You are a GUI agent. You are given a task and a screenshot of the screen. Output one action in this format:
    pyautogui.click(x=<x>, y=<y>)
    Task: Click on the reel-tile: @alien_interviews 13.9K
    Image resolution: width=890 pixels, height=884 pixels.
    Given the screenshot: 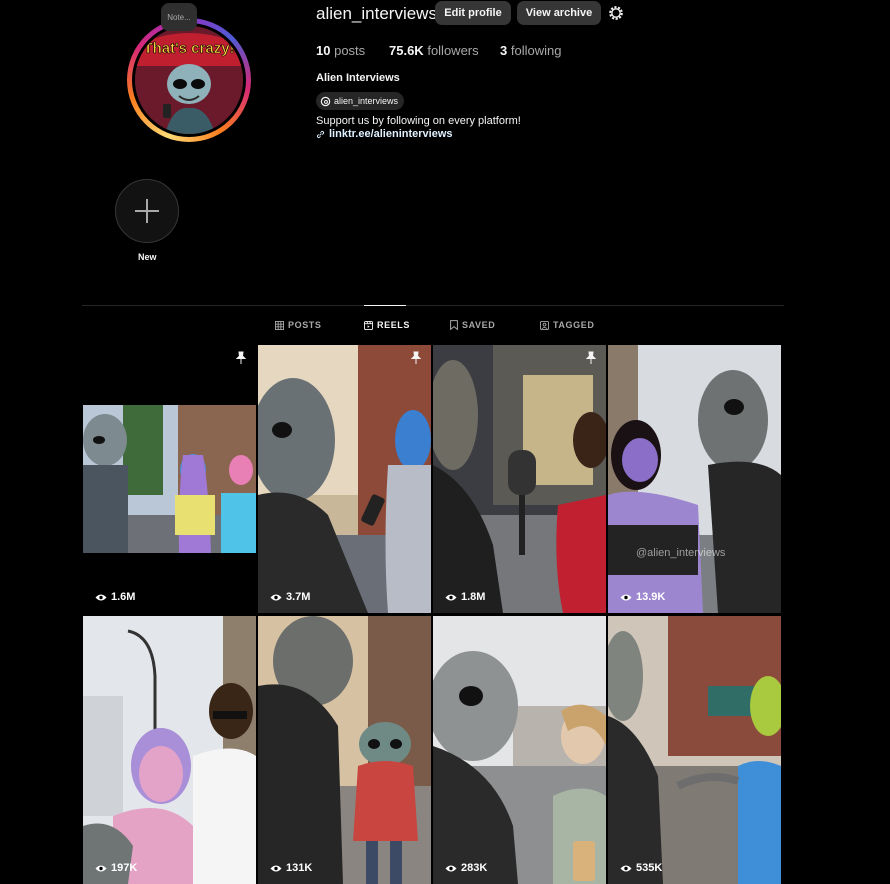 What is the action you would take?
    pyautogui.click(x=694, y=479)
    